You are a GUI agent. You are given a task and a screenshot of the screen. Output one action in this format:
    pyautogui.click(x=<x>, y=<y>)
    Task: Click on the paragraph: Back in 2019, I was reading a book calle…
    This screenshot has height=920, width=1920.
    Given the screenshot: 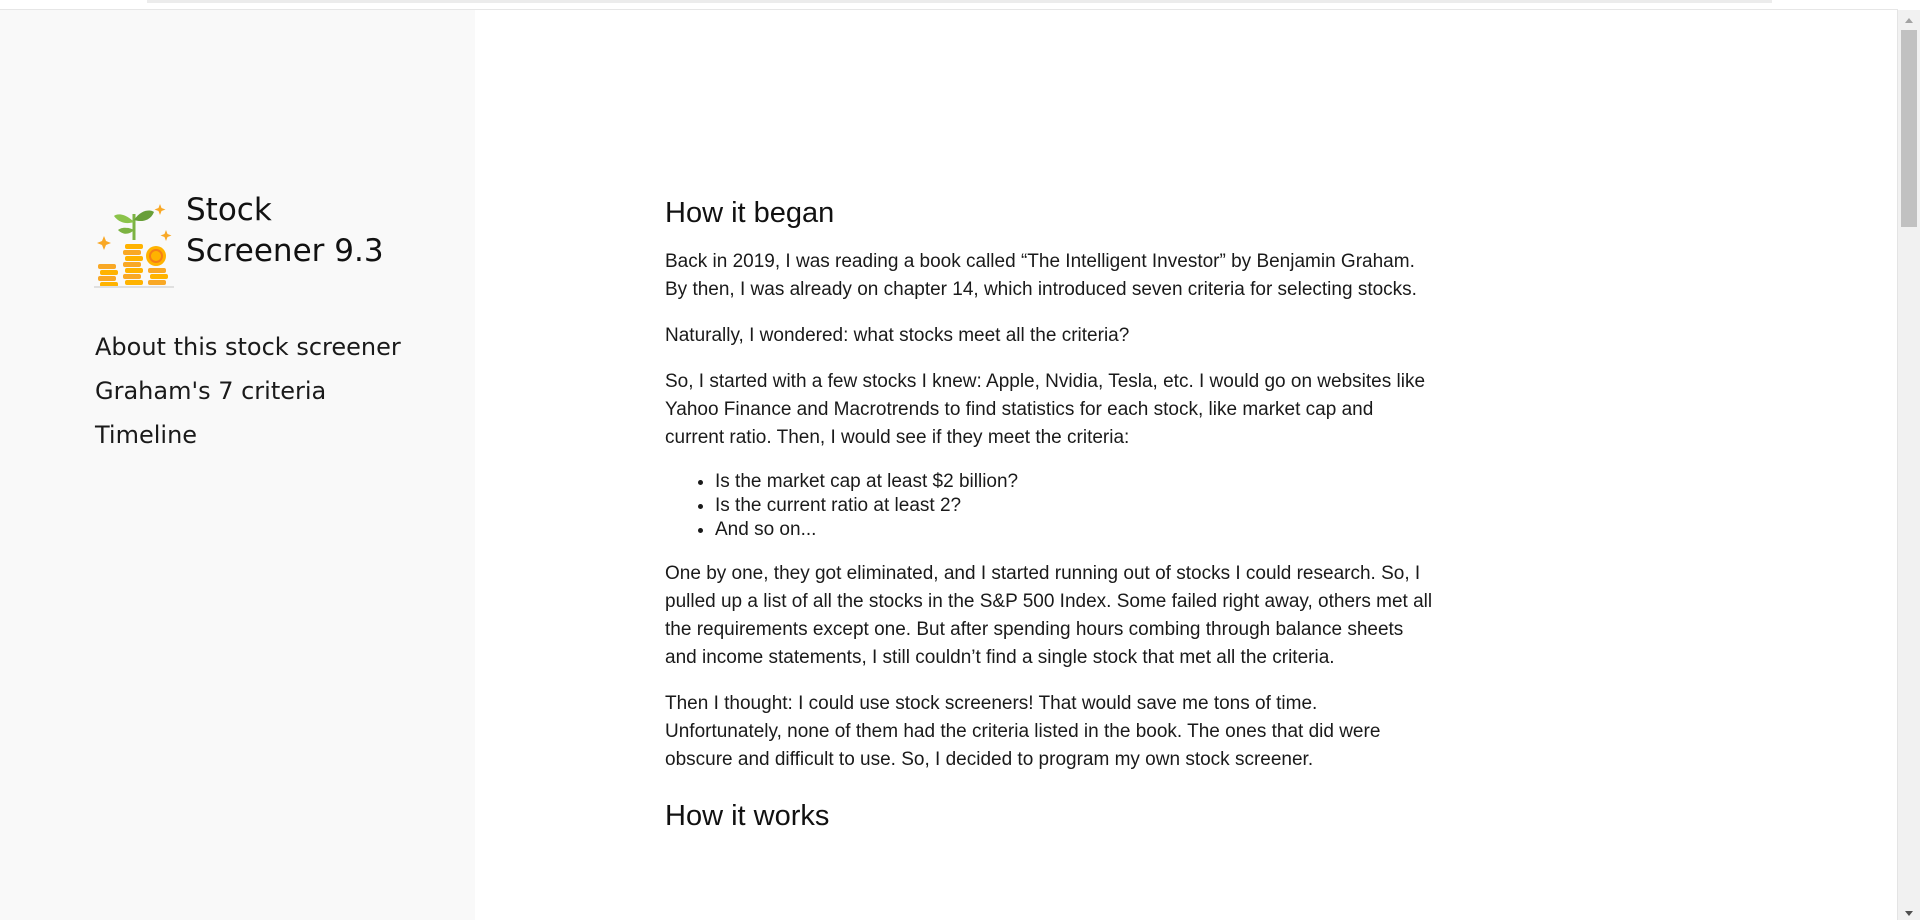 What is the action you would take?
    pyautogui.click(x=1041, y=275)
    